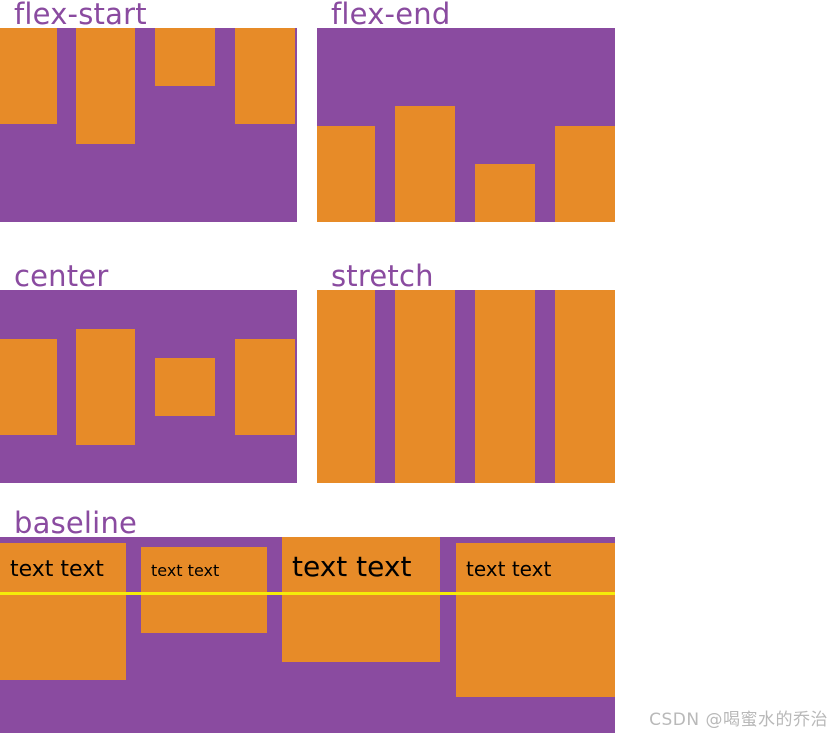 The image size is (838, 742). Describe the element at coordinates (466, 386) in the screenshot. I see `flex-container-stretch` at that location.